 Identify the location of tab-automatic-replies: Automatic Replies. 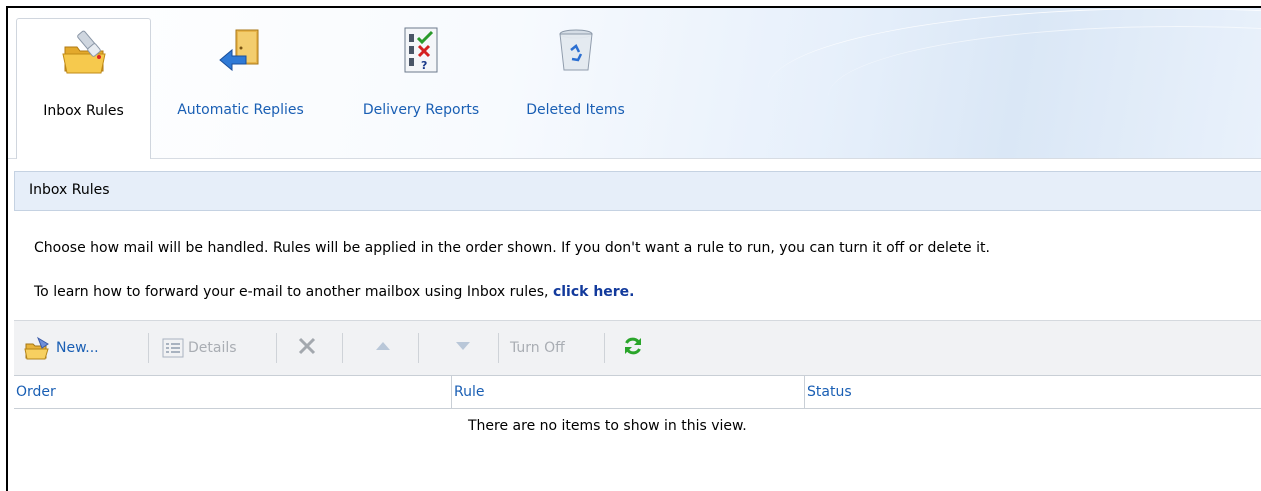
(240, 83).